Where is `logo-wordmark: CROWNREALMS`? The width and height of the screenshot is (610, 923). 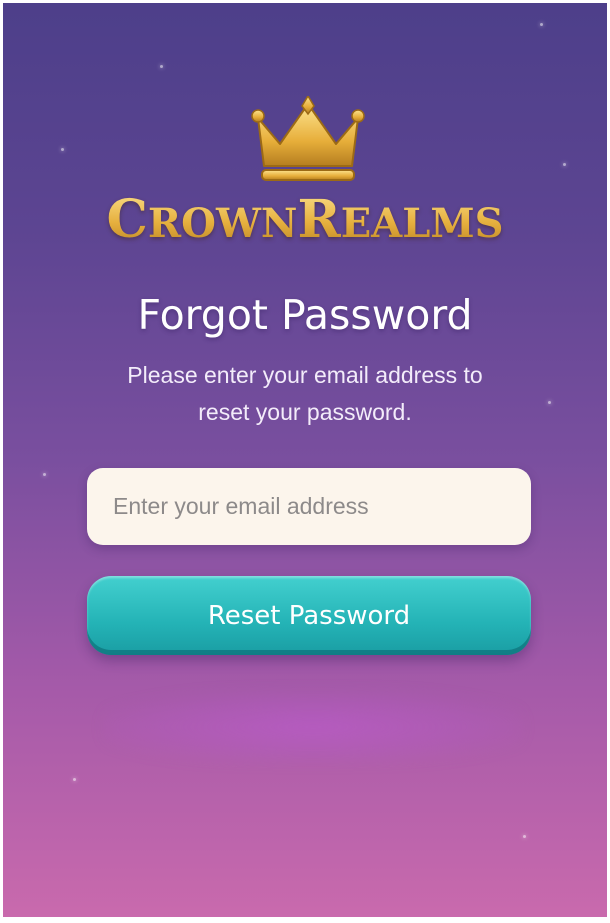 logo-wordmark: CROWNREALMS is located at coordinates (305, 219).